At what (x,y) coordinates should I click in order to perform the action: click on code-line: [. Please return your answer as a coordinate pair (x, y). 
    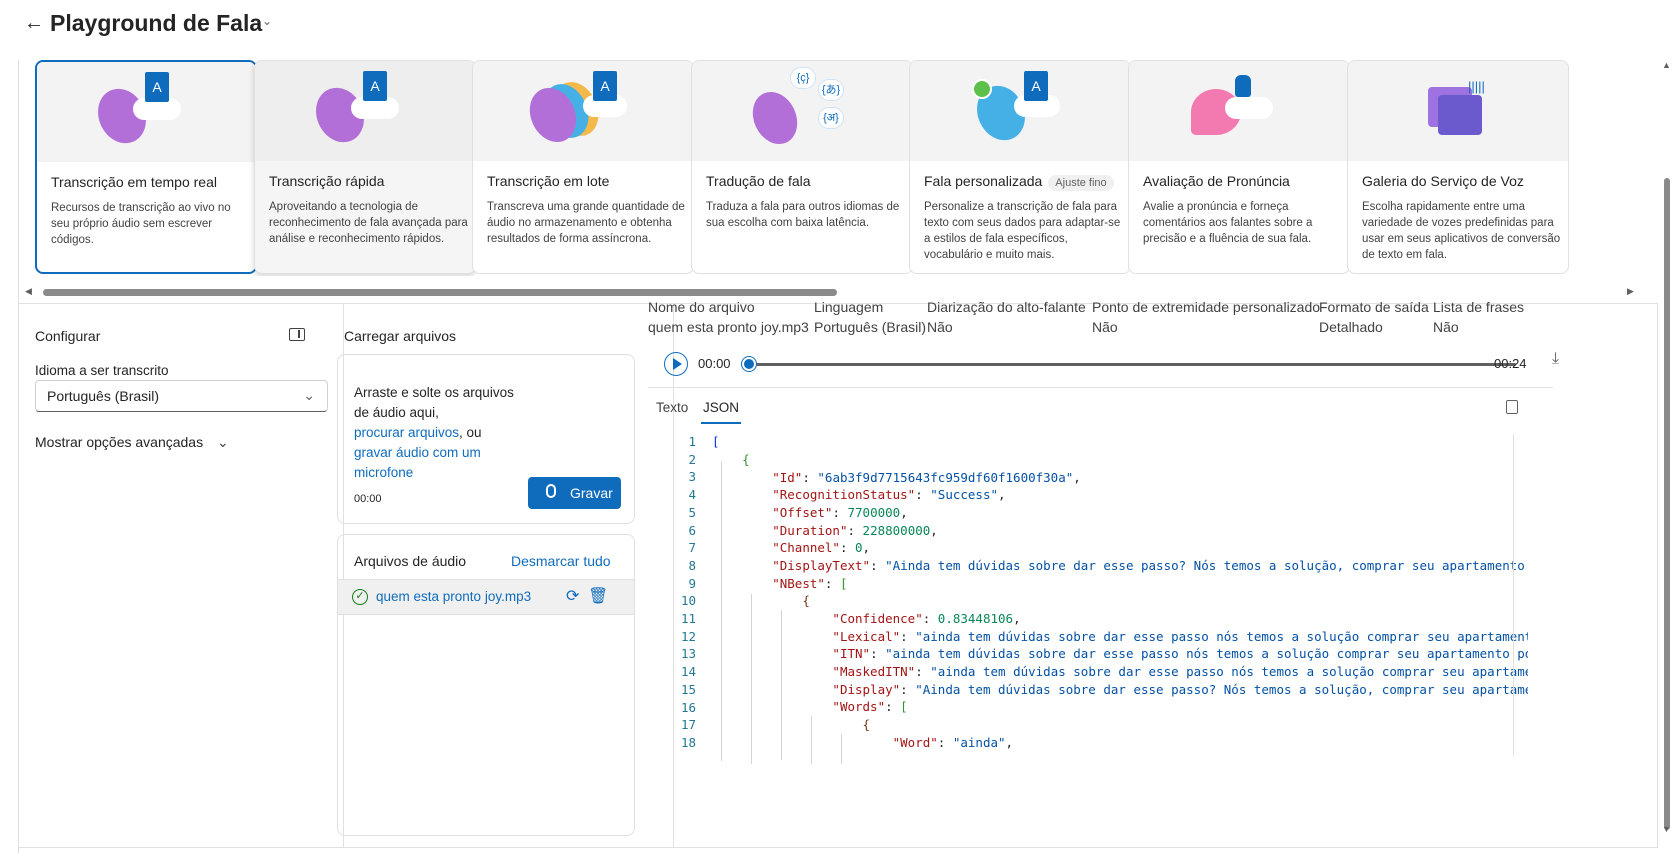
    Looking at the image, I should click on (716, 441).